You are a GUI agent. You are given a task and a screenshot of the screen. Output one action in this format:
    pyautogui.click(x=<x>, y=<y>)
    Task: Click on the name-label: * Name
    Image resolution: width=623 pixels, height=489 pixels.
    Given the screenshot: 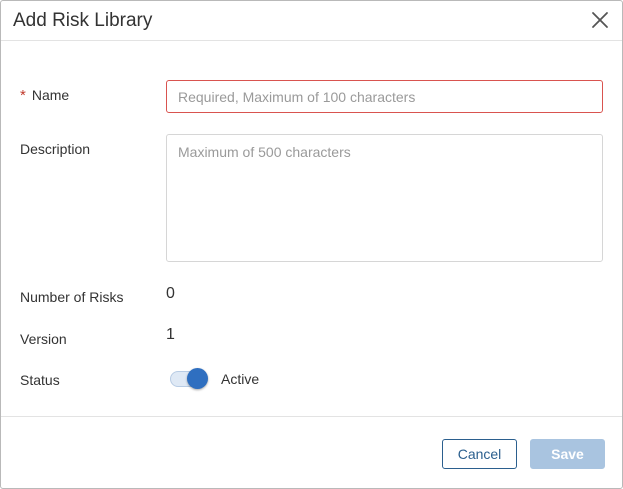 What is the action you would take?
    pyautogui.click(x=44, y=95)
    